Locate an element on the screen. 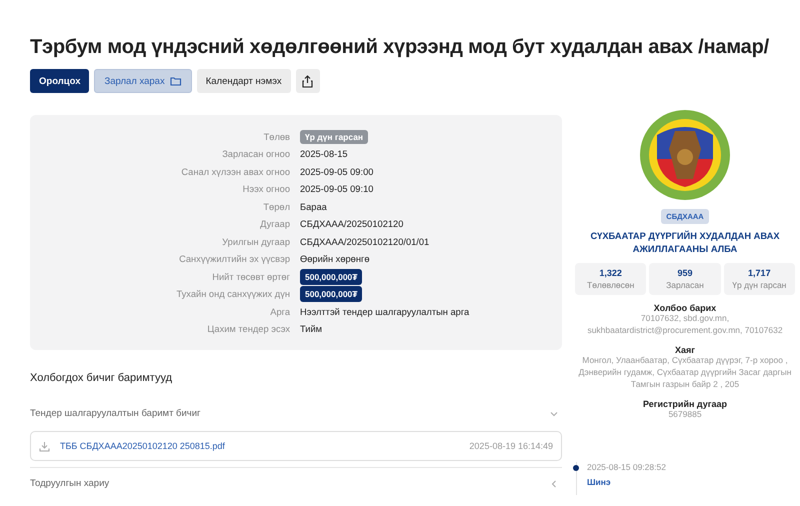 The image size is (800, 506). timeline-dot is located at coordinates (576, 468).